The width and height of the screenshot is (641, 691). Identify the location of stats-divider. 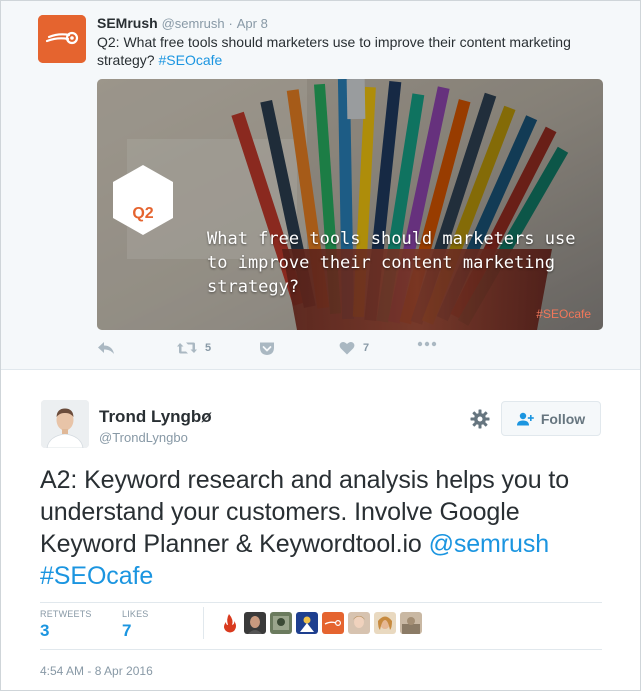
(203, 623).